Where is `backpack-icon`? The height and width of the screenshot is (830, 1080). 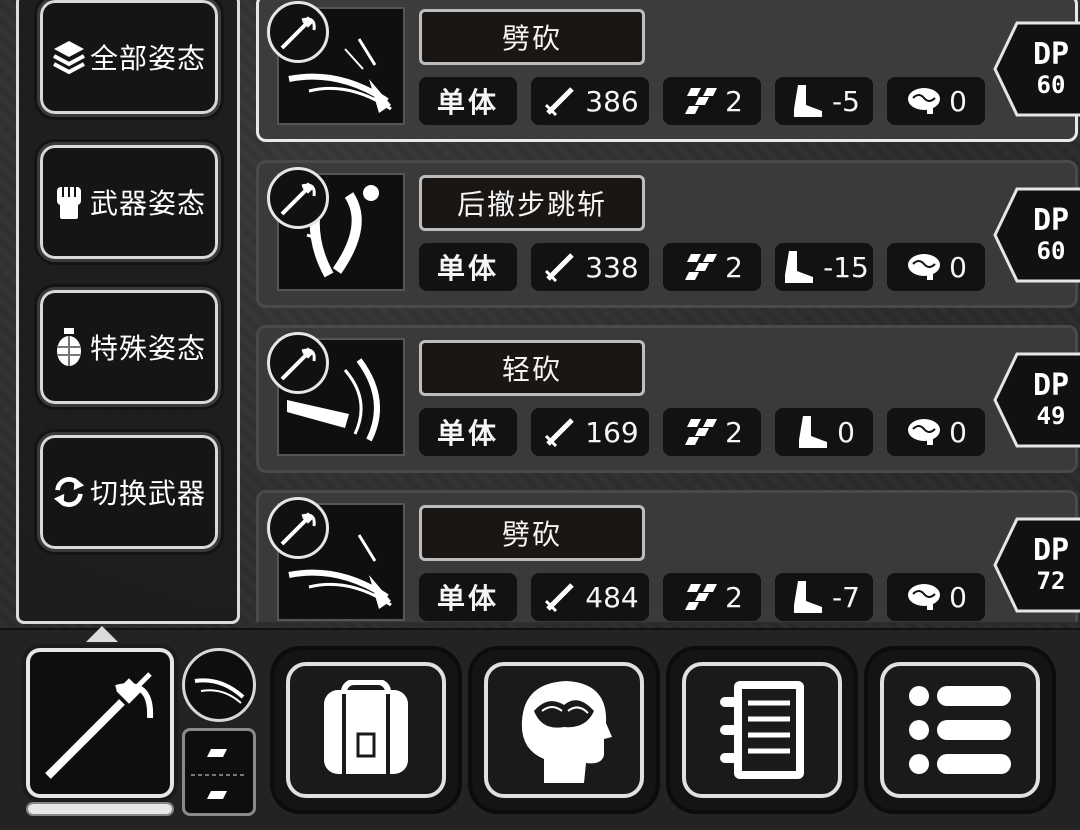
backpack-icon is located at coordinates (366, 727).